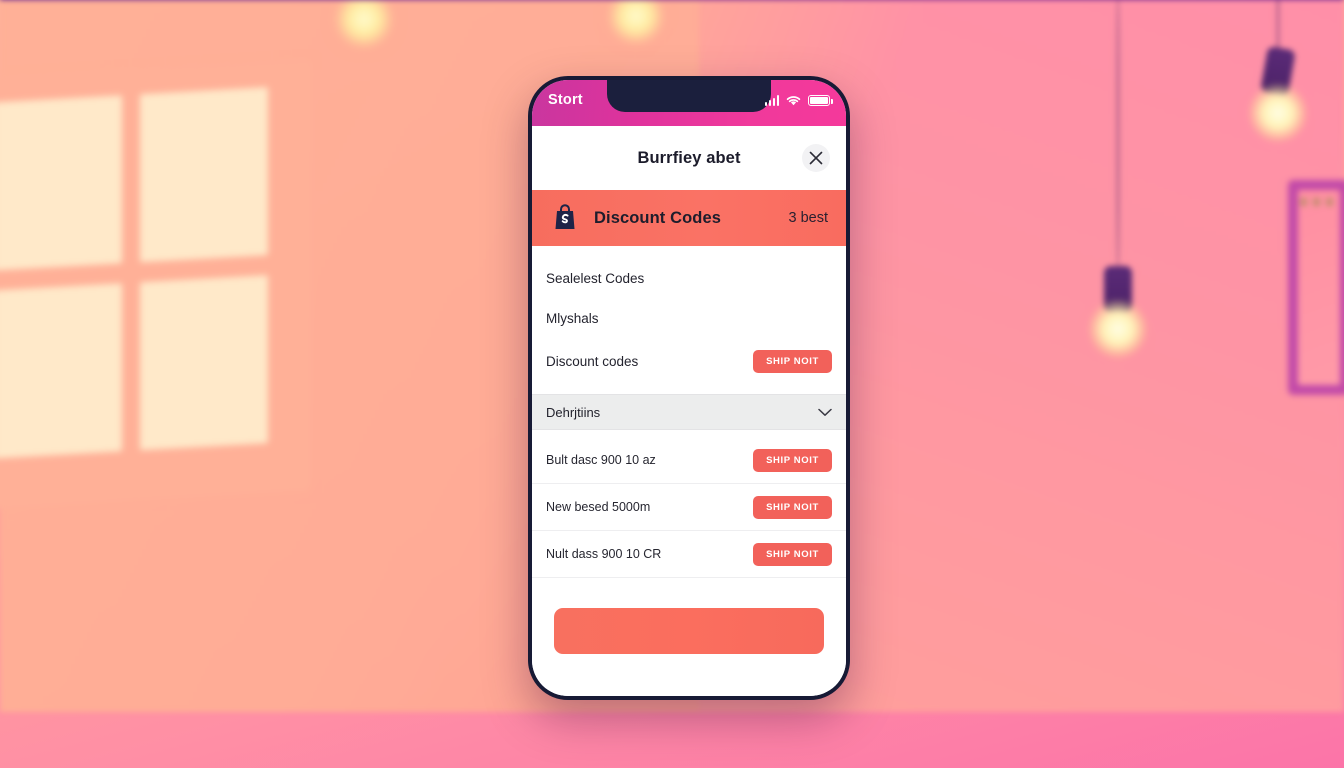  Describe the element at coordinates (595, 278) in the screenshot. I see `list-item-label: Sealelest Codes` at that location.